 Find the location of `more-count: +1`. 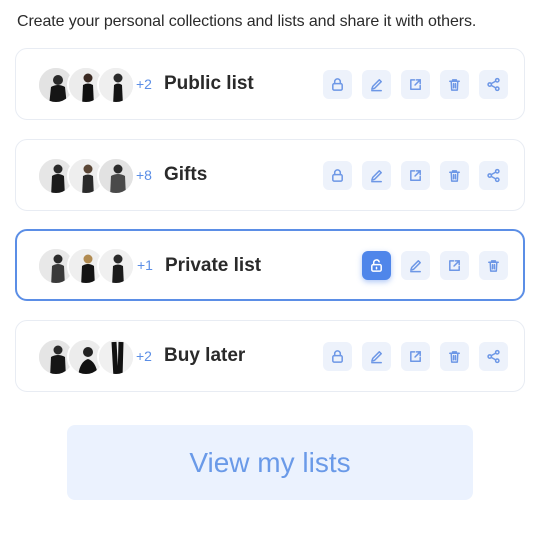

more-count: +1 is located at coordinates (145, 265).